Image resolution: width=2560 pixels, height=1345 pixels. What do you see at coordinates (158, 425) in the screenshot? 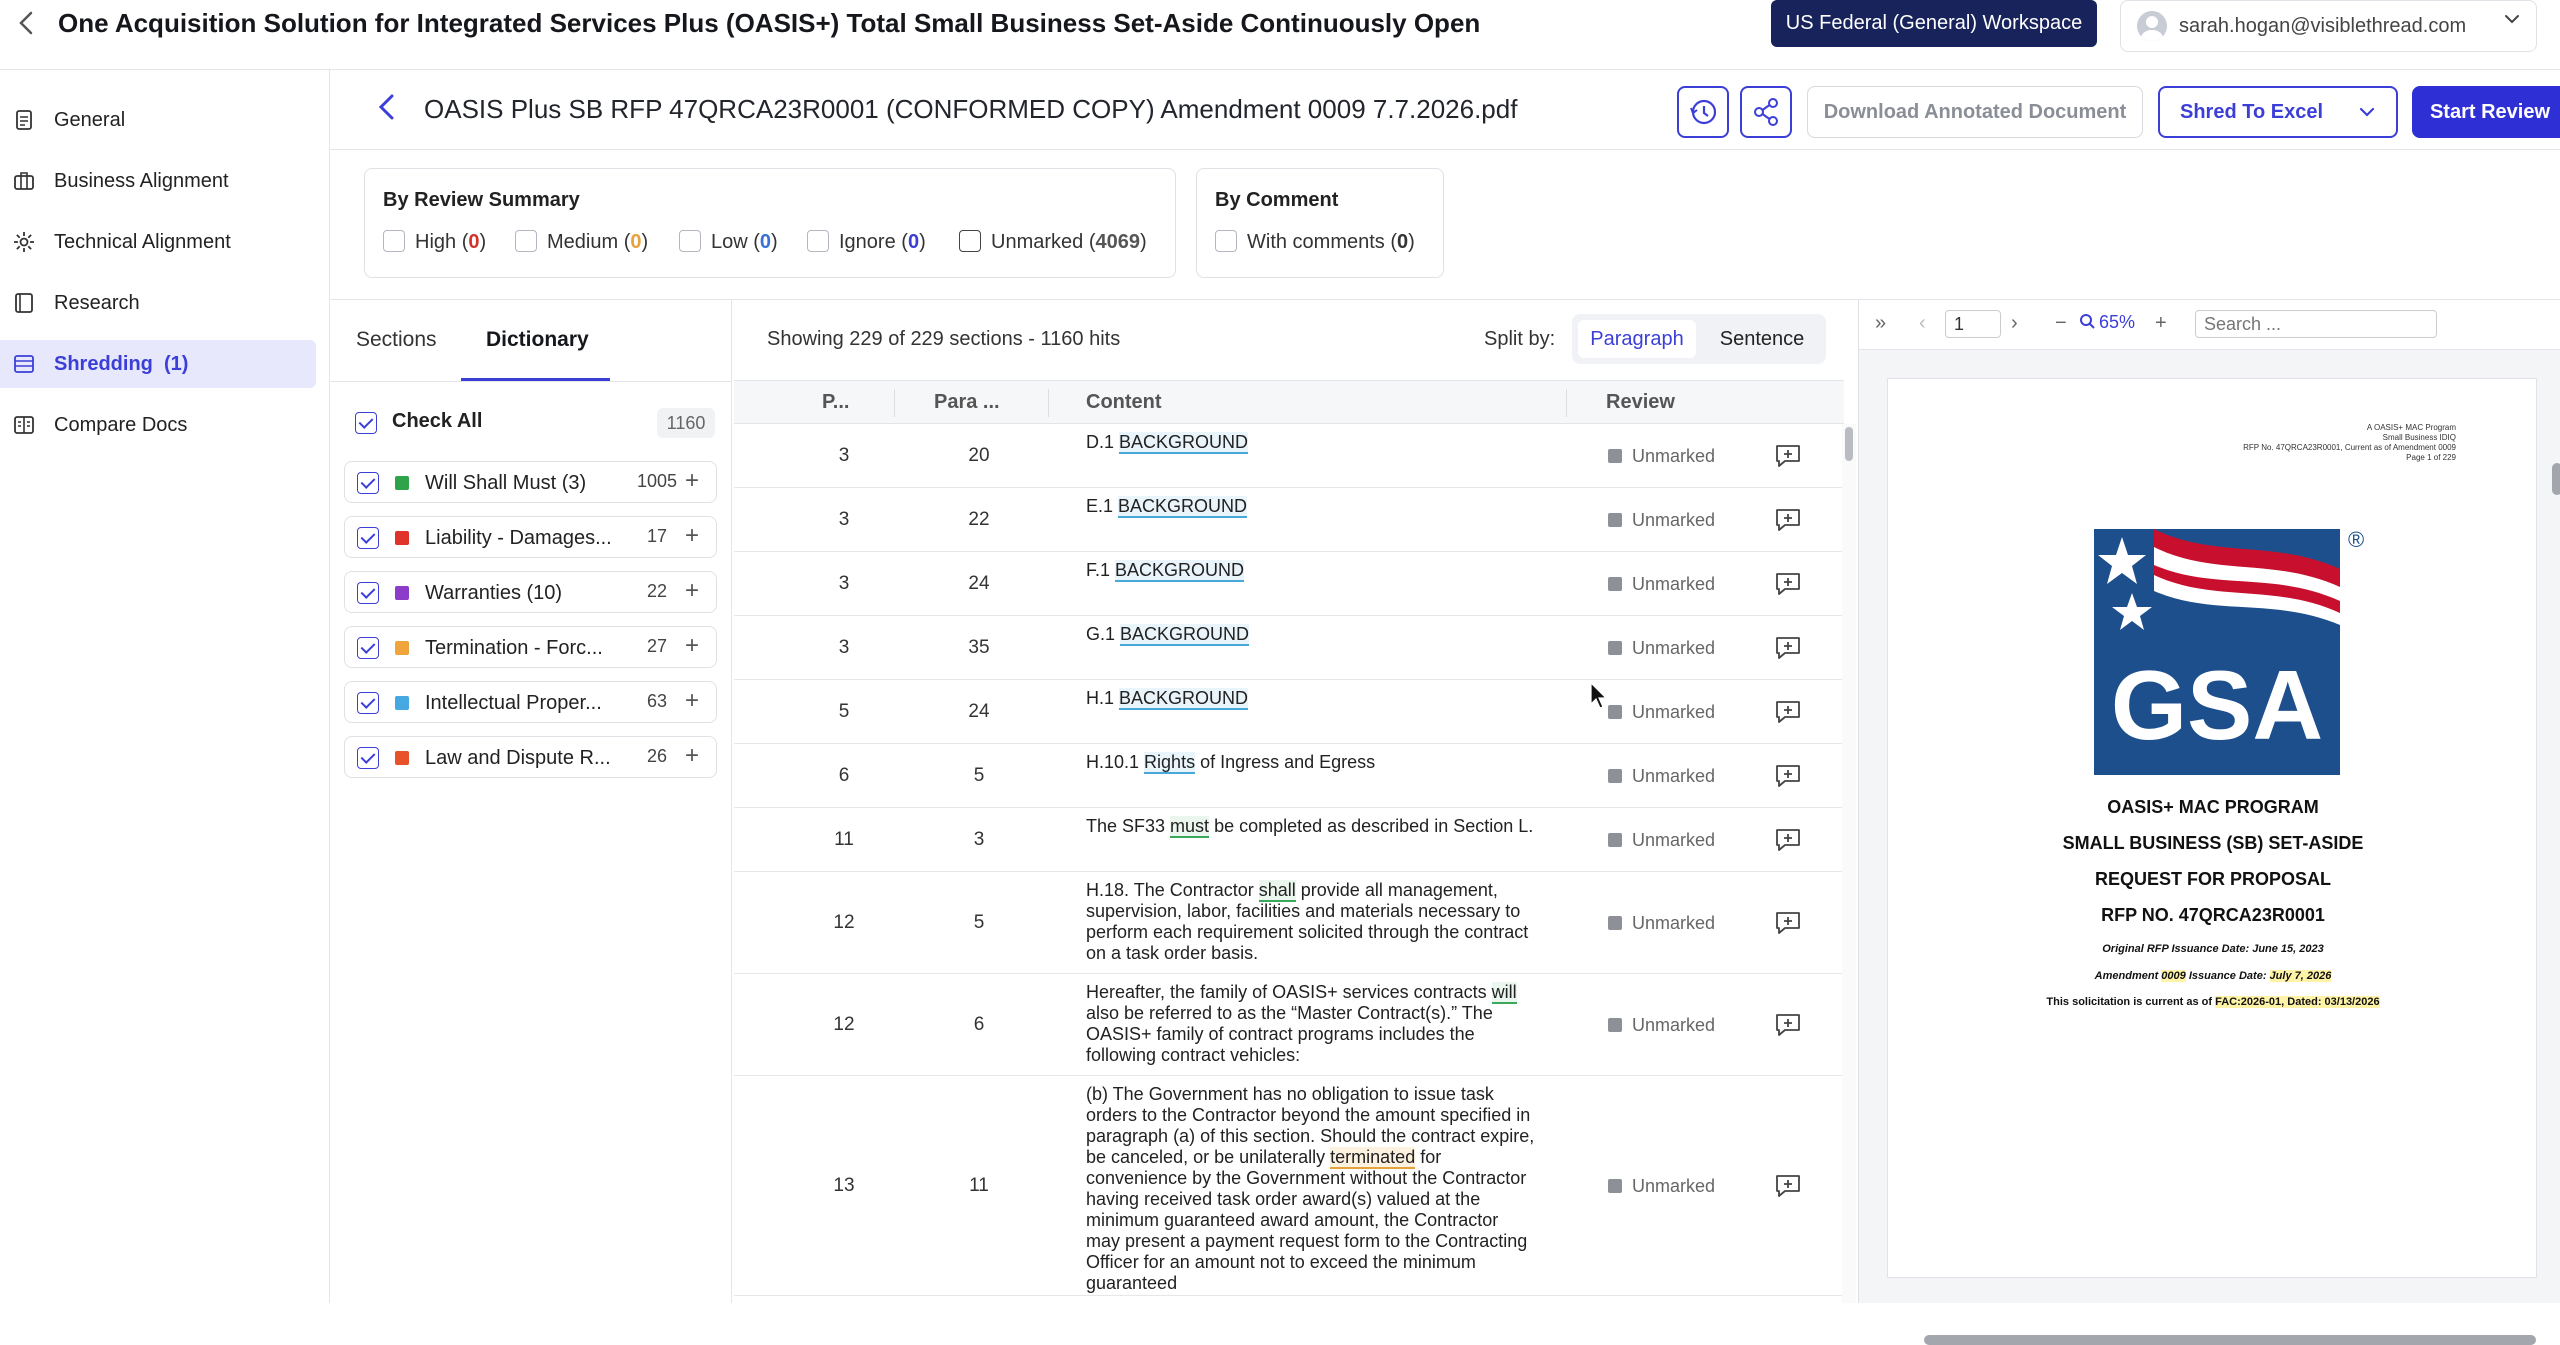
I see `sidebar-item-compare-docs: Compare Docs` at bounding box center [158, 425].